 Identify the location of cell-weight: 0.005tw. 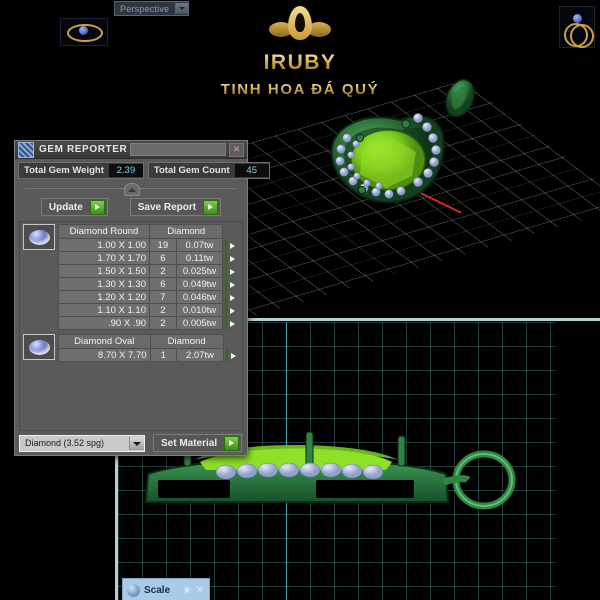
(199, 323).